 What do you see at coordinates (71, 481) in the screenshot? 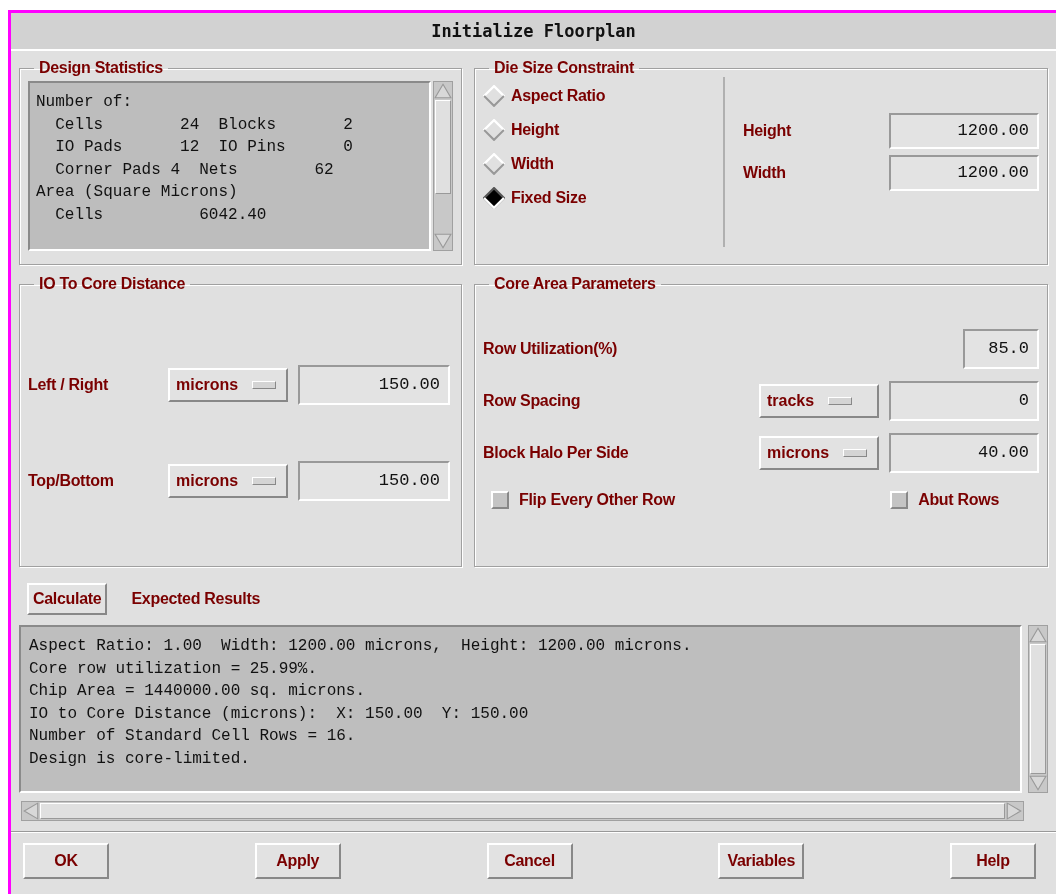
I see `field-label: Top/Bottom` at bounding box center [71, 481].